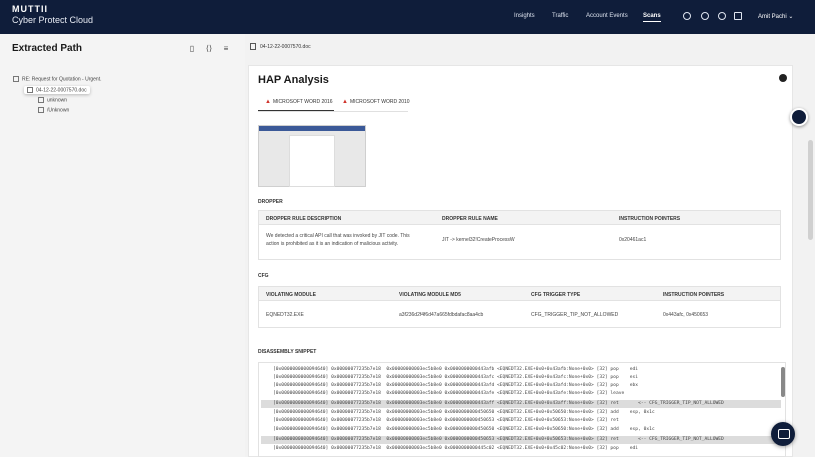 This screenshot has height=457, width=815. I want to click on user-menu: Amit Pachi ⌄, so click(775, 16).